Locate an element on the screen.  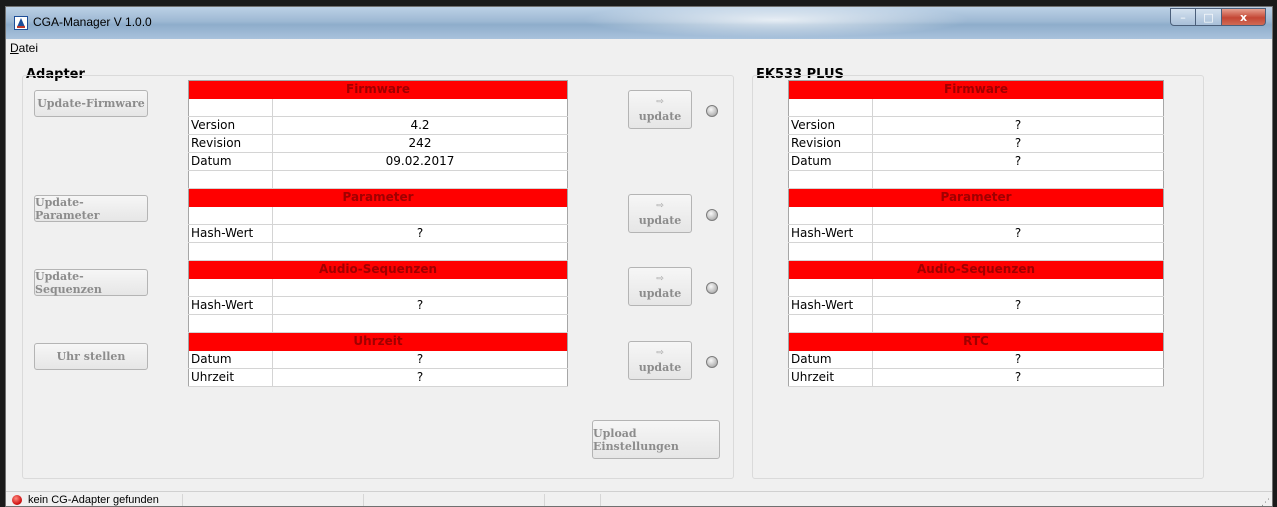
table-row: Datum 09.02.2017 is located at coordinates (378, 161).